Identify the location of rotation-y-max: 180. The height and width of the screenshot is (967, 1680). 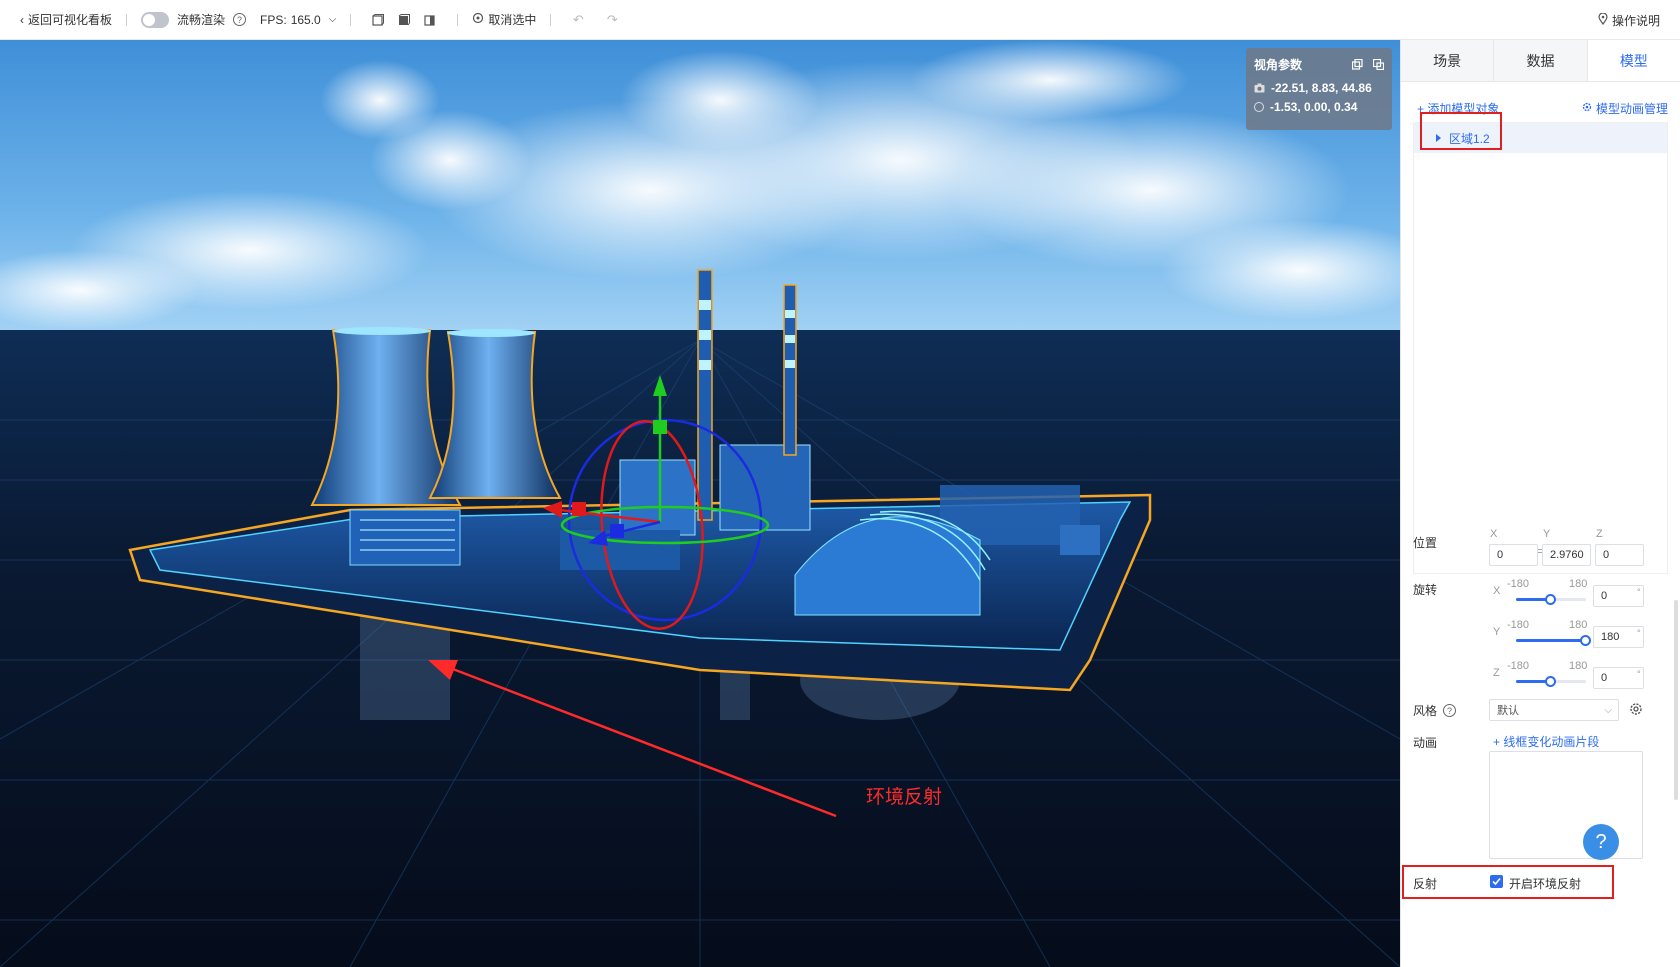
(1578, 625).